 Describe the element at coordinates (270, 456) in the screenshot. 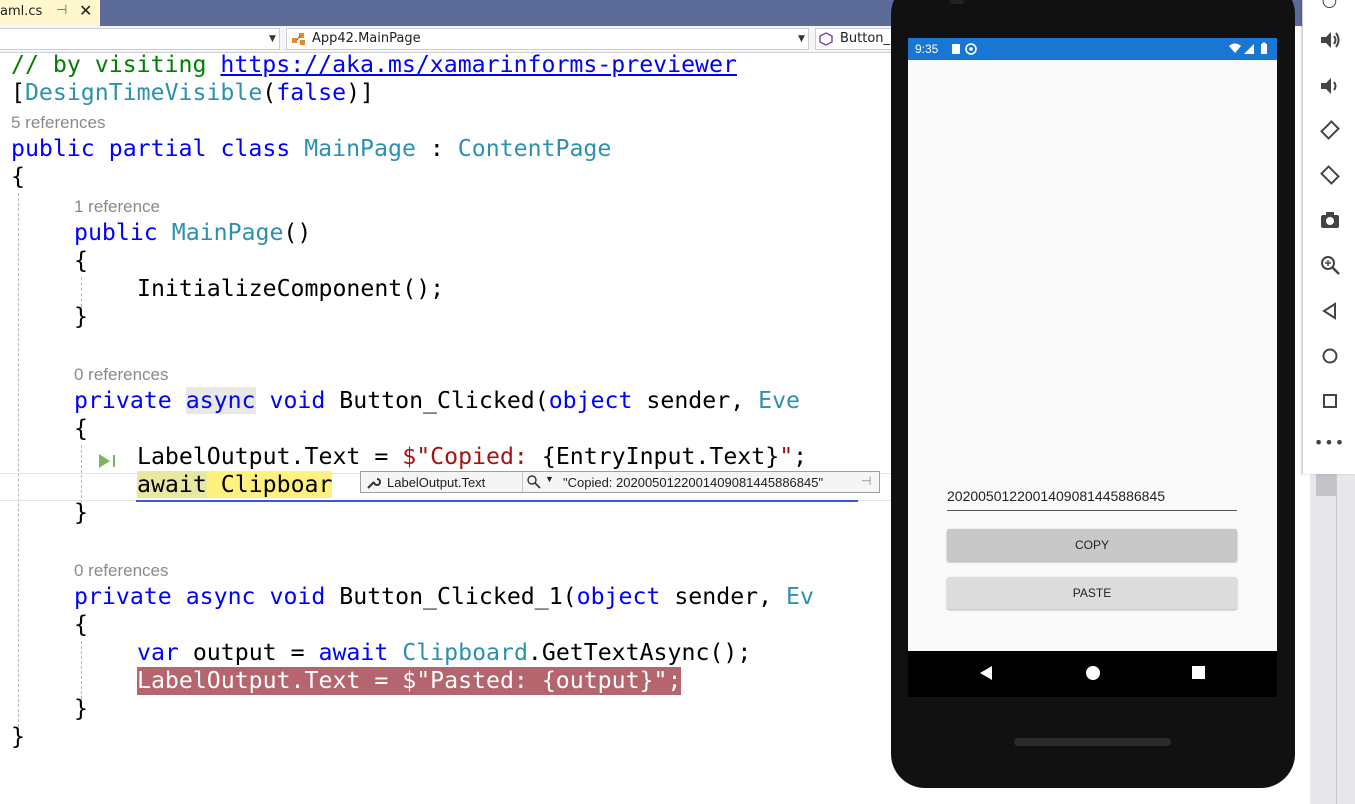

I see `token: LabelOutput.Text =` at that location.